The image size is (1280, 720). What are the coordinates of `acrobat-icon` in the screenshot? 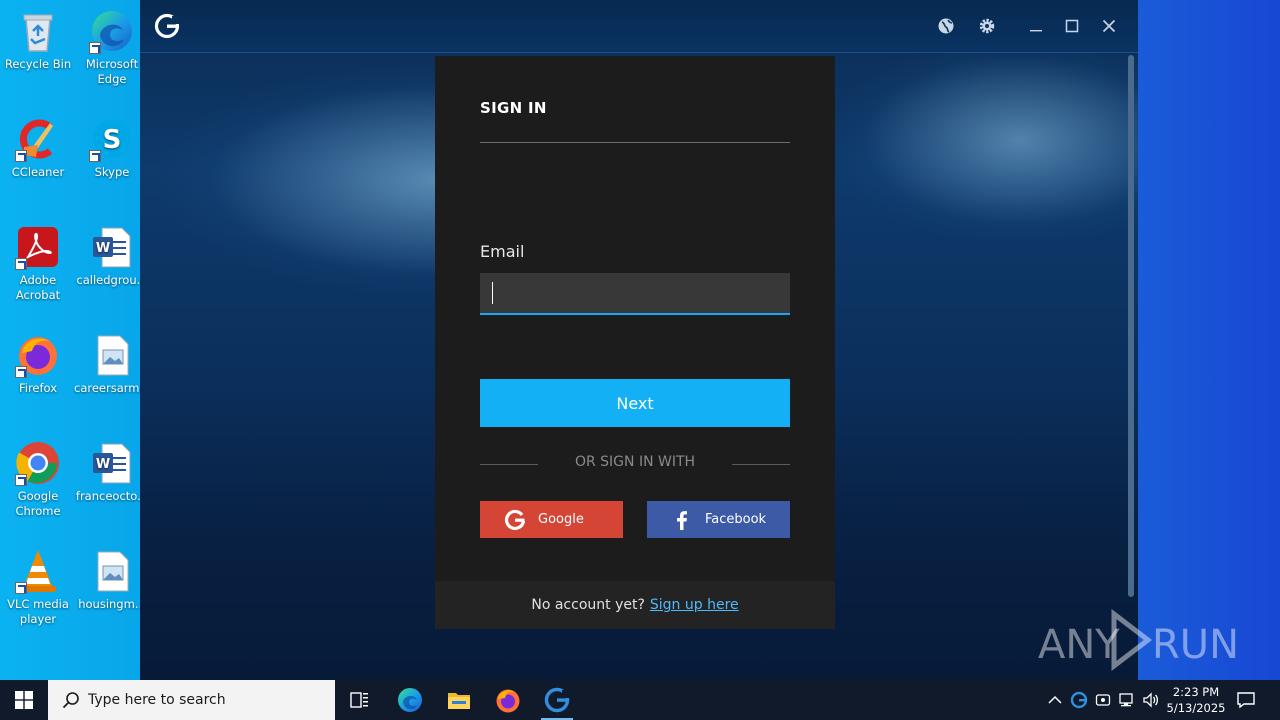 It's located at (38, 247).